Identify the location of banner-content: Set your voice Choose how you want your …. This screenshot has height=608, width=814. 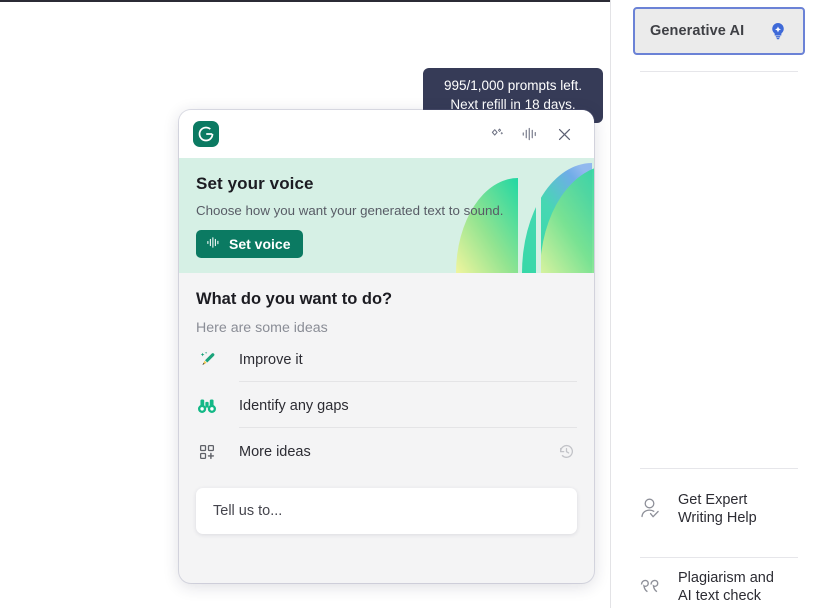
(386, 208).